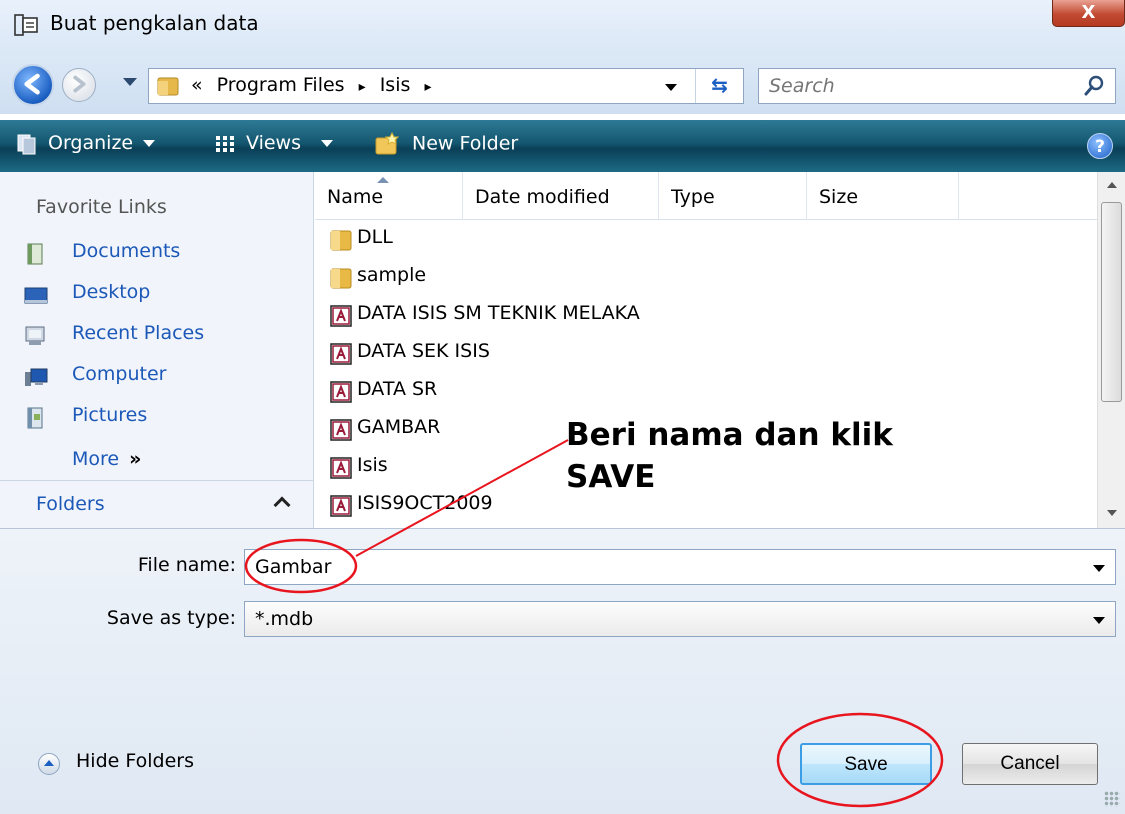  I want to click on file-name: GAMBAR, so click(399, 427).